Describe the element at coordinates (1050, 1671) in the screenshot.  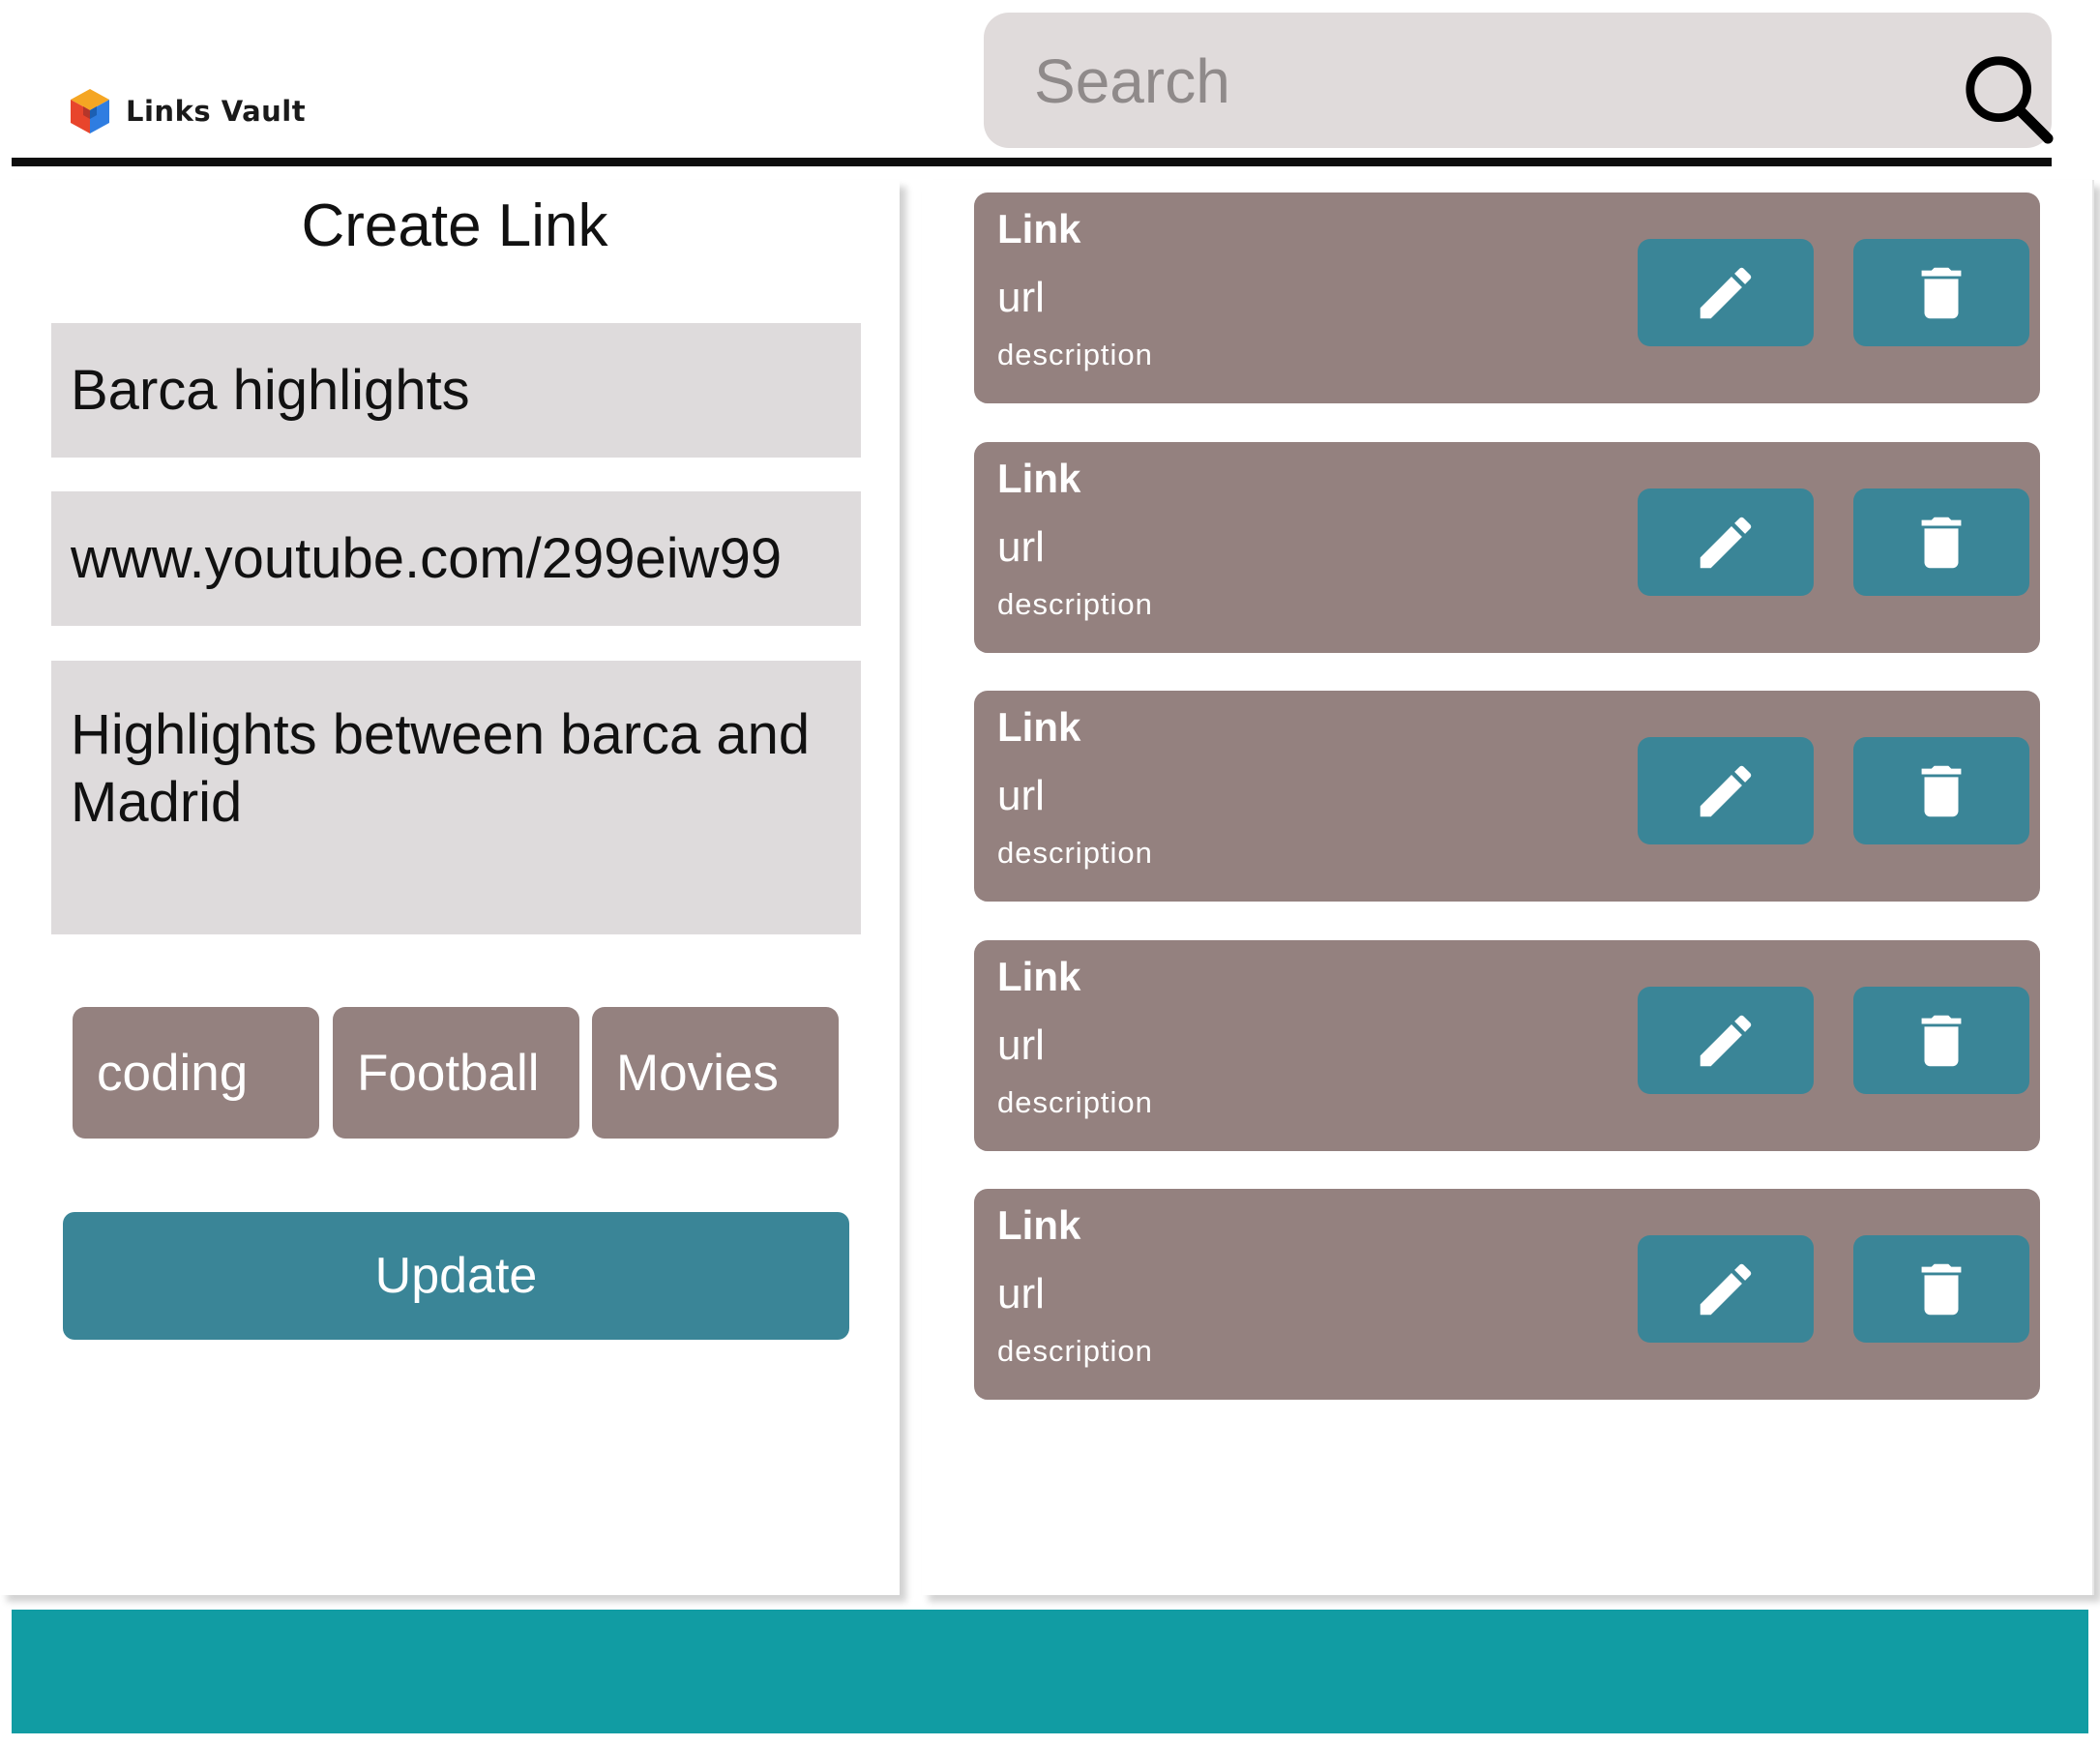
I see `footer-bar` at that location.